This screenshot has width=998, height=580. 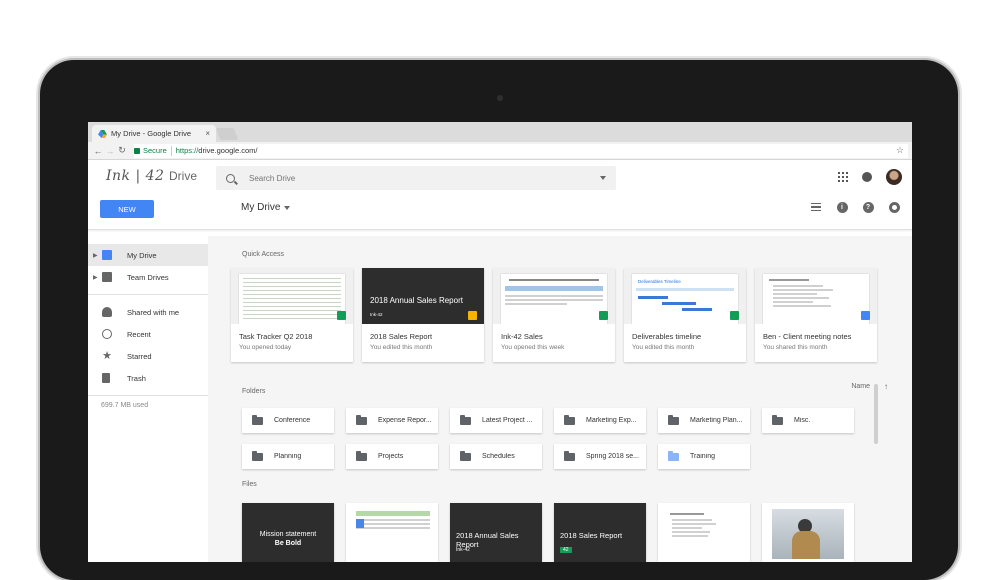 I want to click on thumb-title: Mission statement, so click(x=288, y=534).